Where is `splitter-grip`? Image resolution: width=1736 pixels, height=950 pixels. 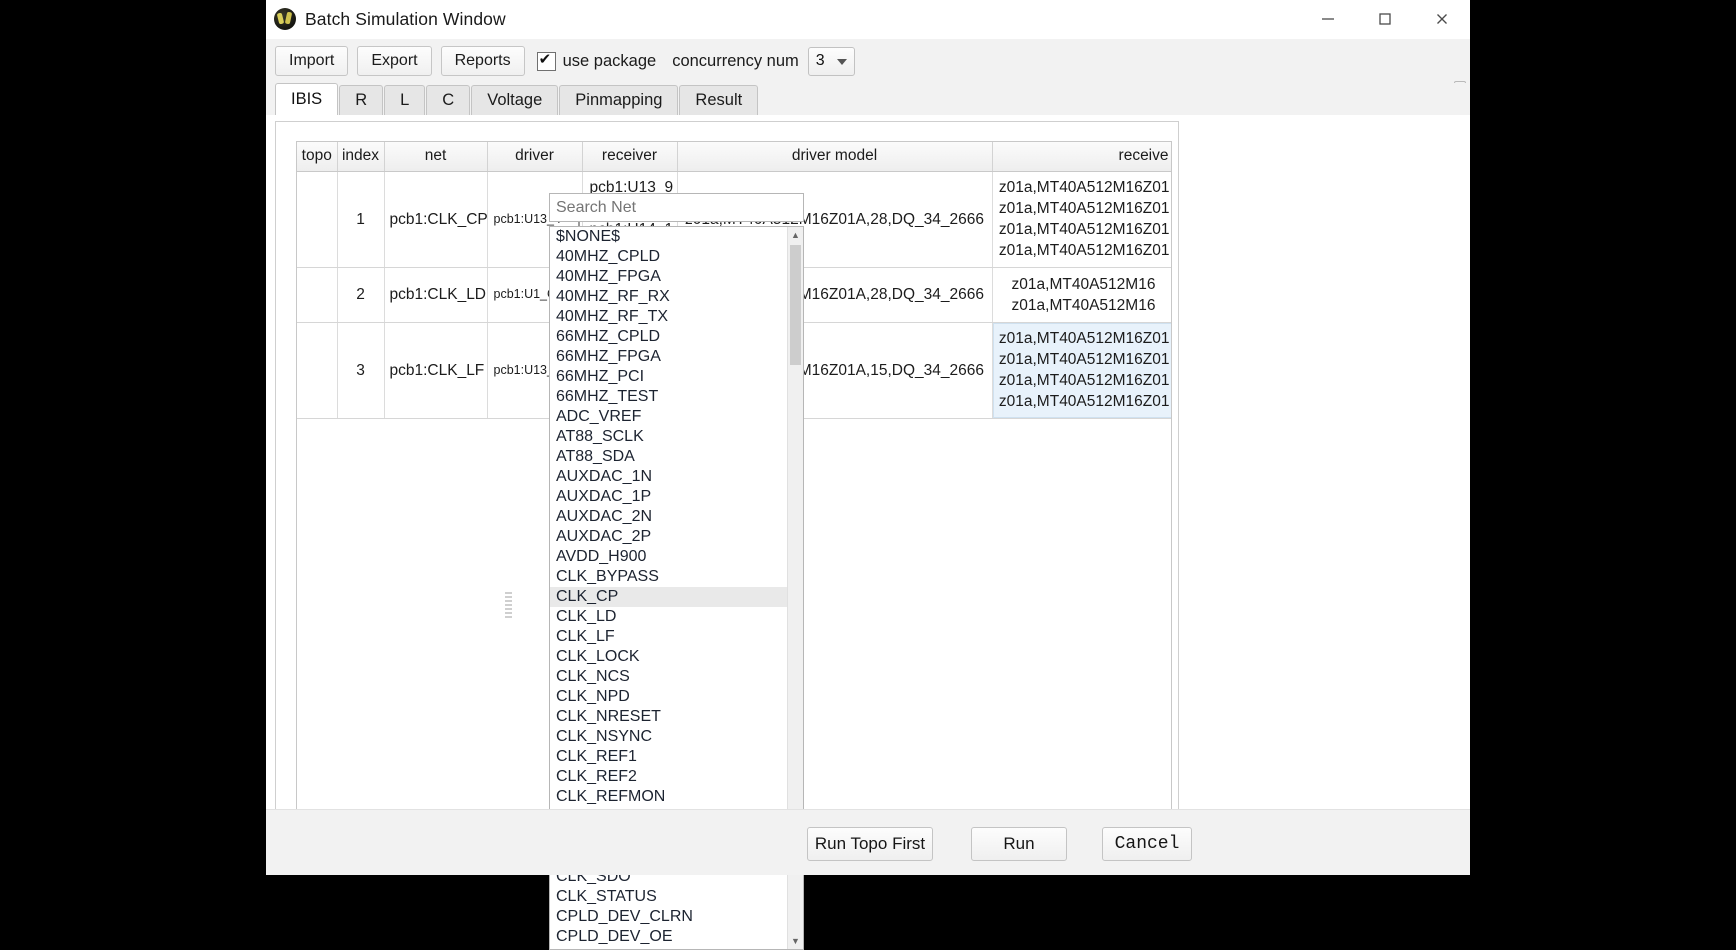 splitter-grip is located at coordinates (508, 605).